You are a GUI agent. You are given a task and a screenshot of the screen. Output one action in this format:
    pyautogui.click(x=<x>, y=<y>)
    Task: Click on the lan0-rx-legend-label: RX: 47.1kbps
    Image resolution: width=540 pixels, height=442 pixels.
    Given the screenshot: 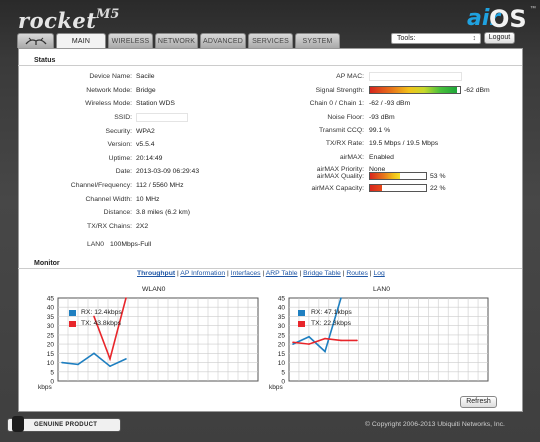 What is the action you would take?
    pyautogui.click(x=331, y=312)
    